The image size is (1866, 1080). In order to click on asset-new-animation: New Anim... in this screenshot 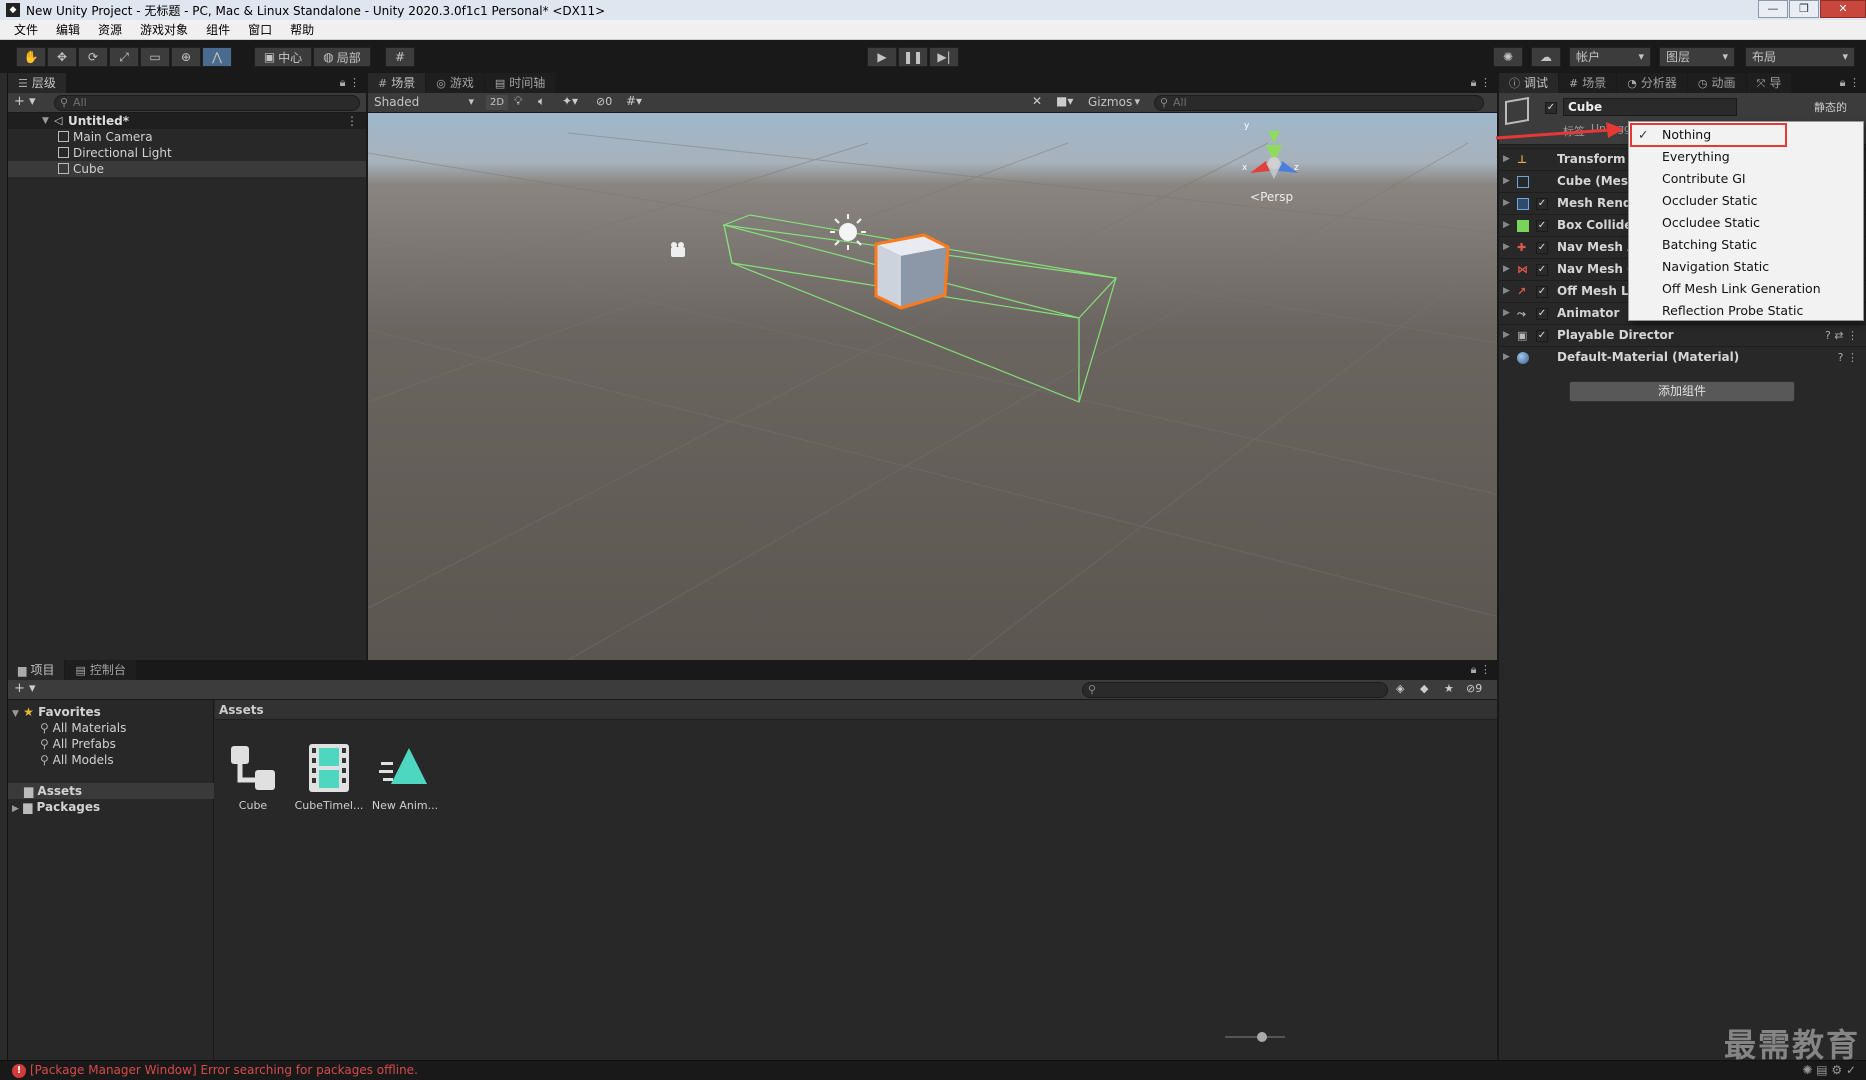, I will do `click(405, 776)`.